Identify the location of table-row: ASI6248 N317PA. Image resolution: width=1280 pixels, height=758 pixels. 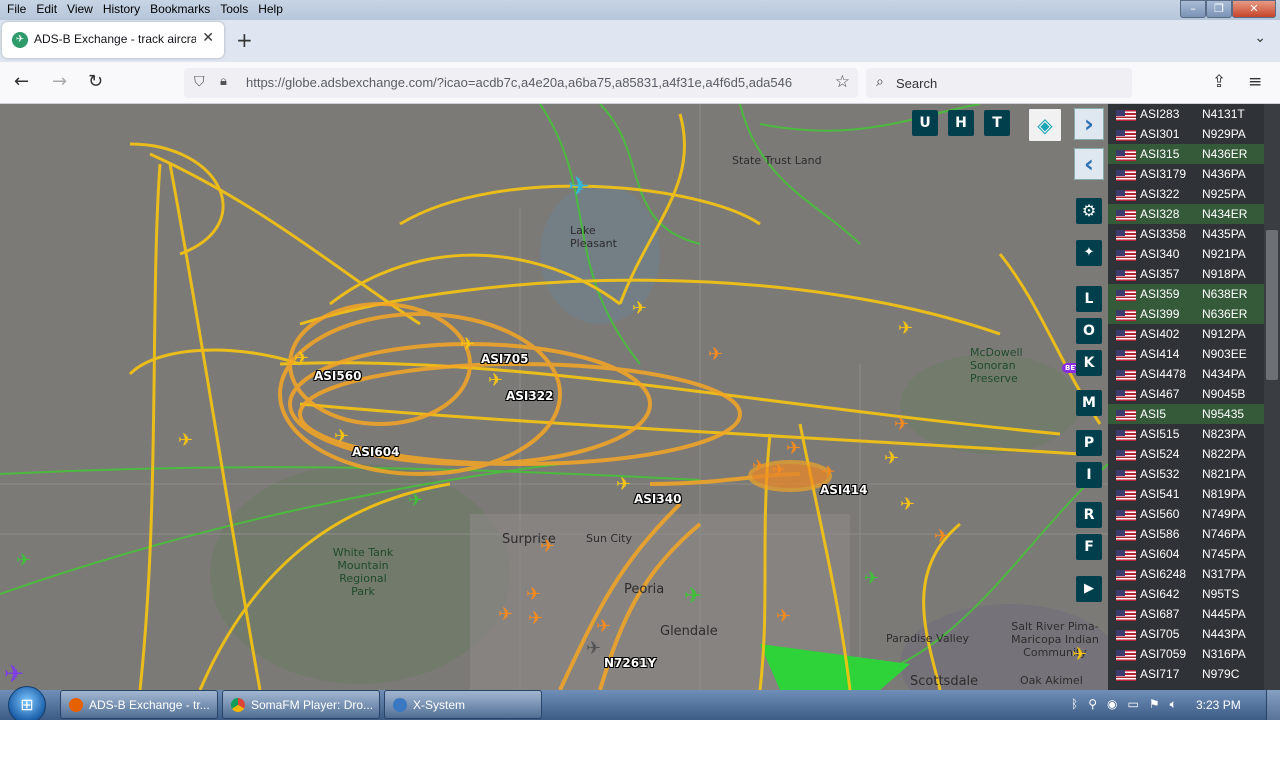
(1186, 574).